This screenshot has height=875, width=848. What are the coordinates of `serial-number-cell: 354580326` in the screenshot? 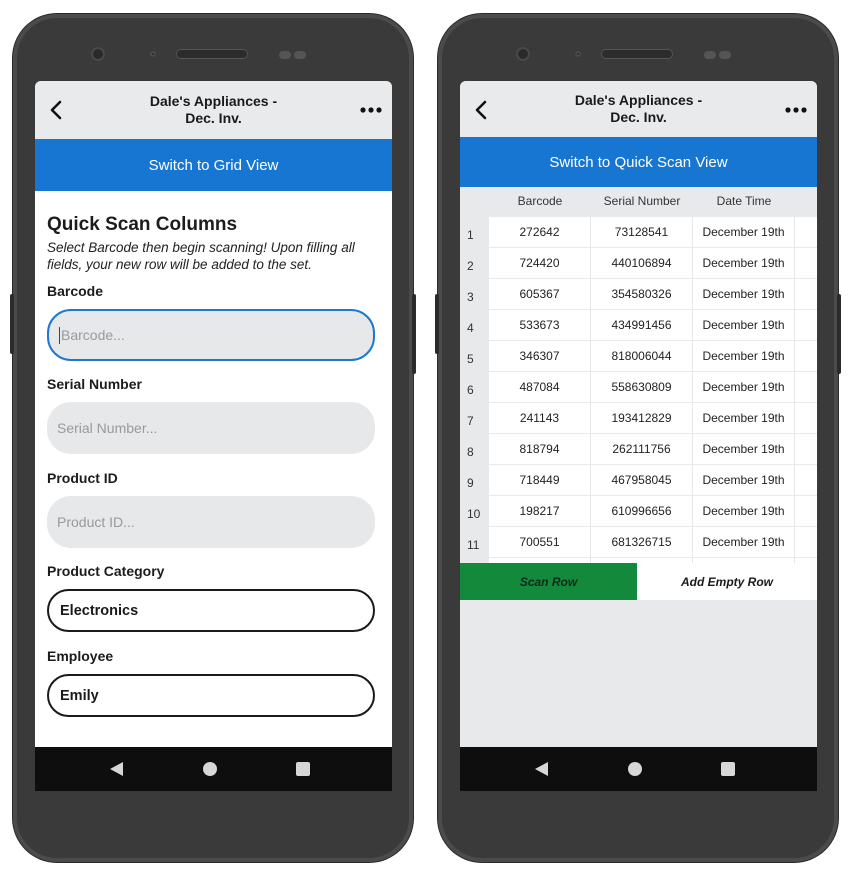 It's located at (642, 294).